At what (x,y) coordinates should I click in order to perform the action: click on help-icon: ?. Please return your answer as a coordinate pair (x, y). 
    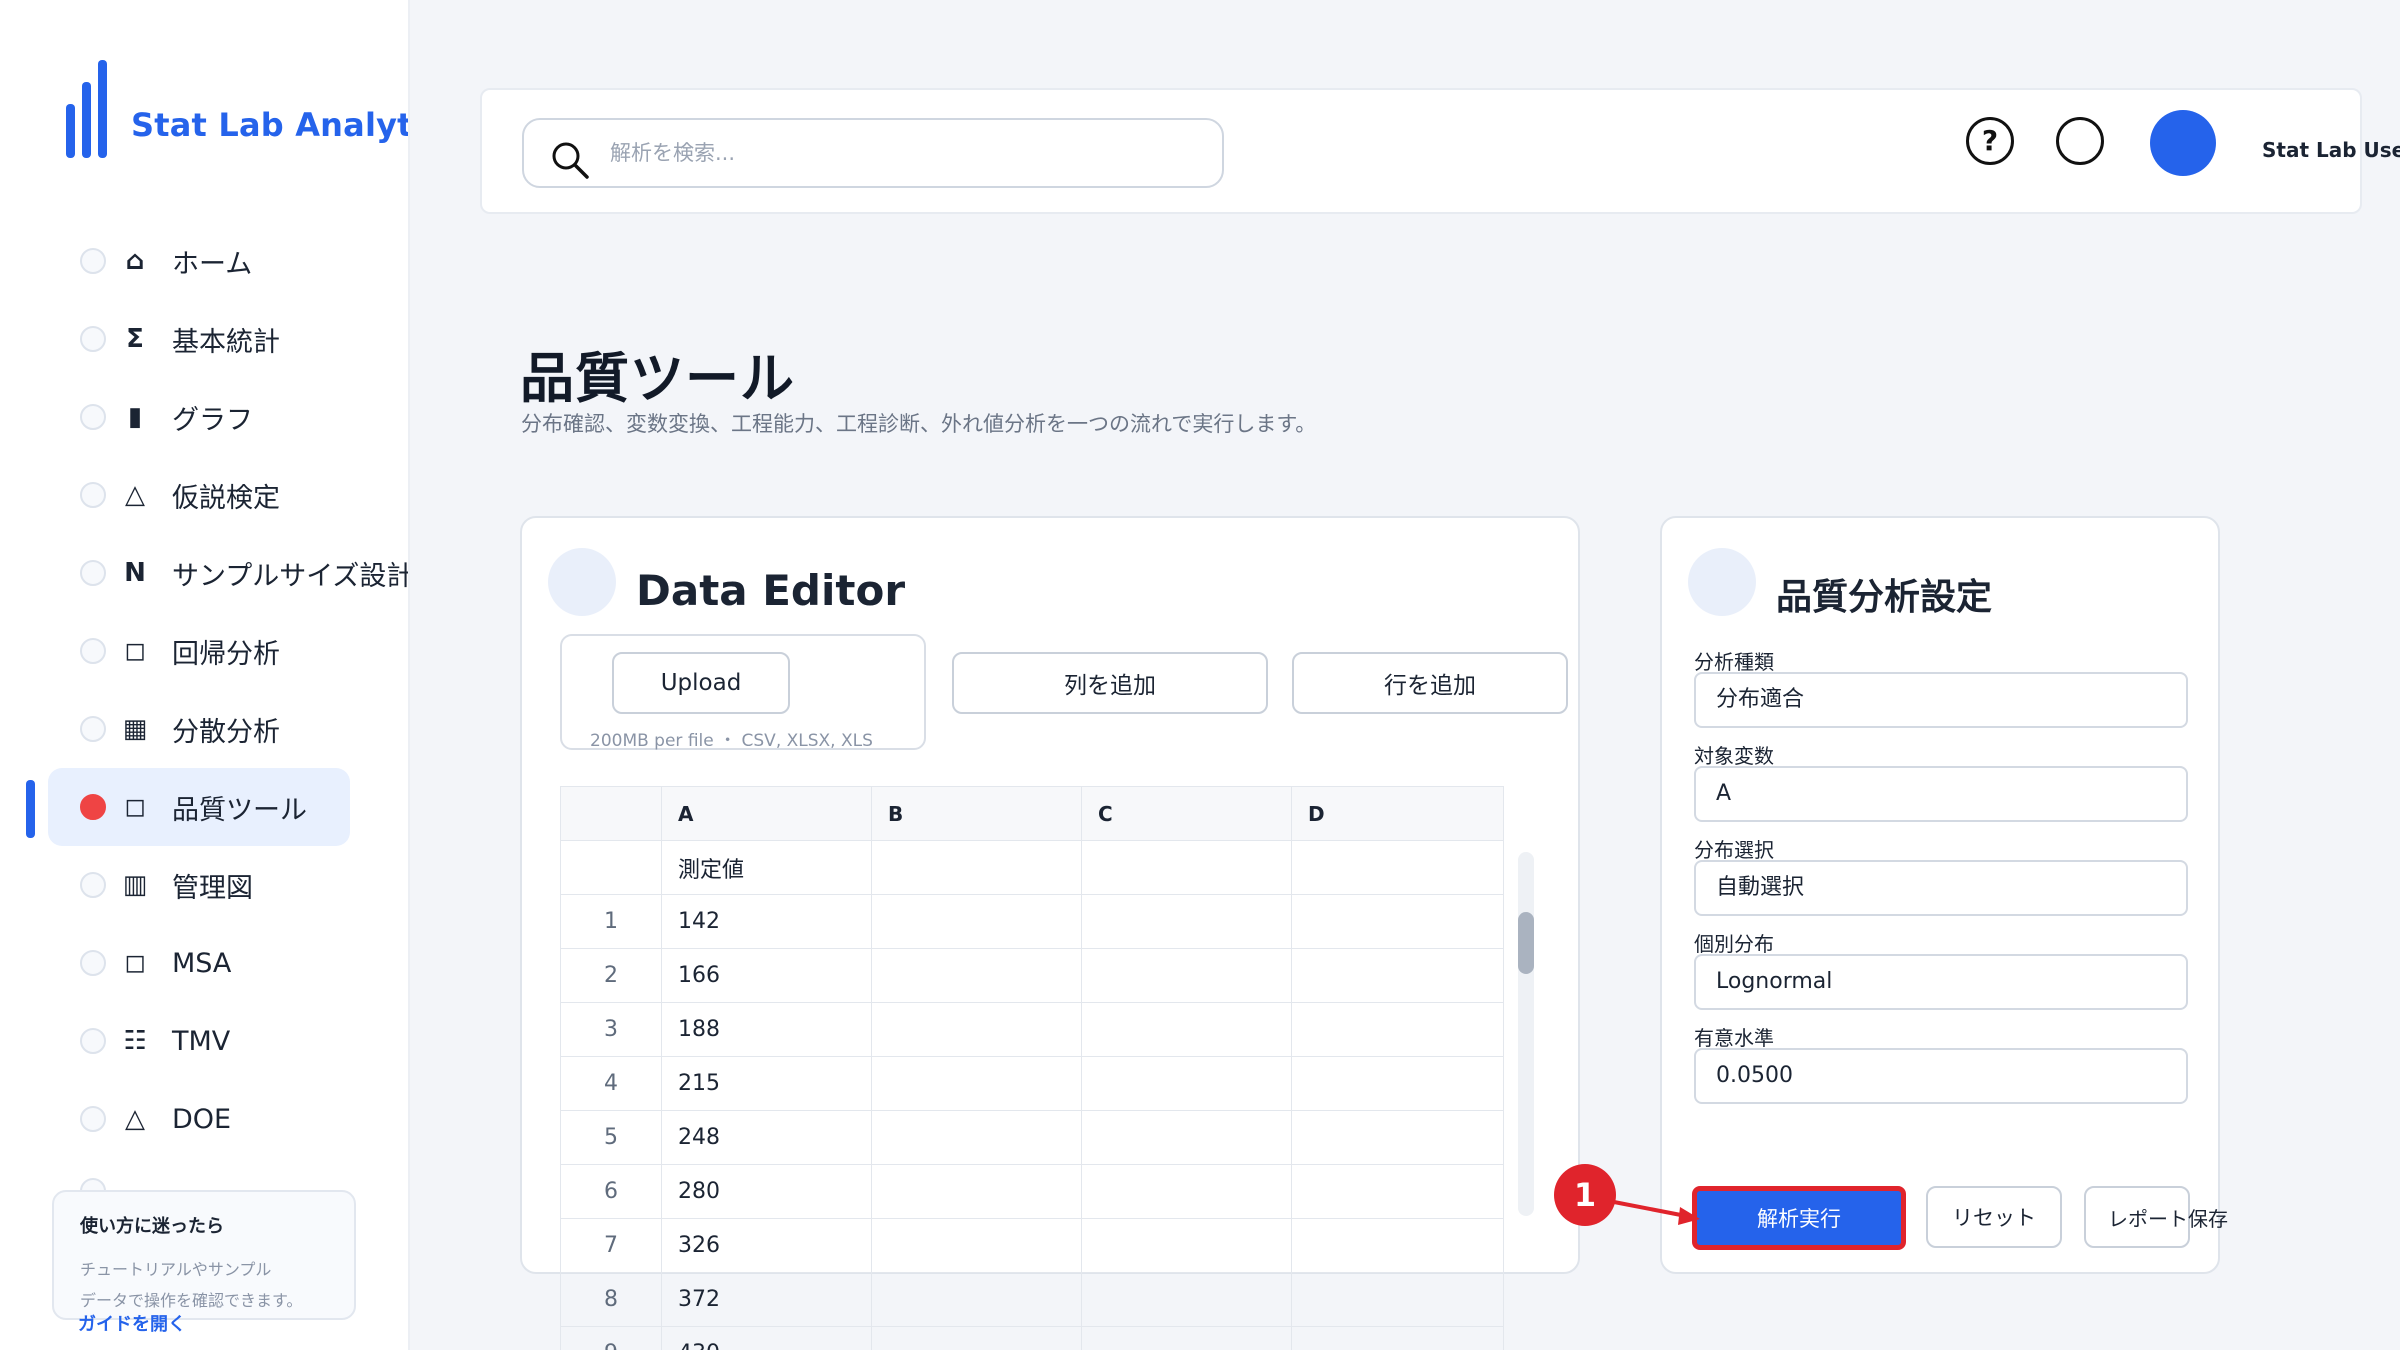
    Looking at the image, I should click on (1990, 141).